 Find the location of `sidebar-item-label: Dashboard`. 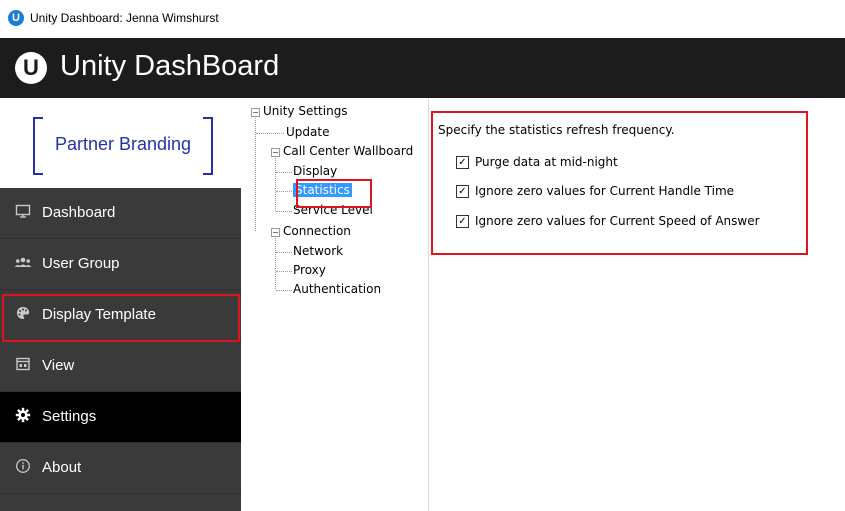

sidebar-item-label: Dashboard is located at coordinates (79, 212).